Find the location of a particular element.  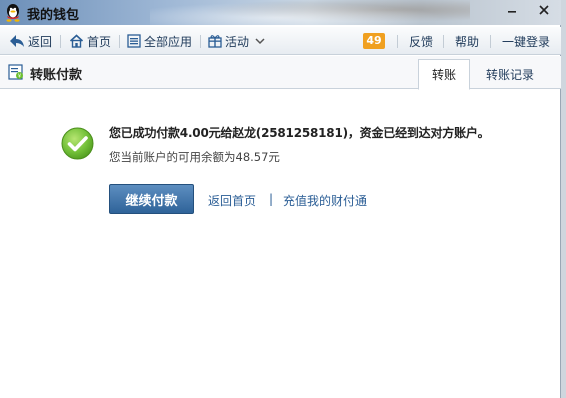

activity-label: 活动 is located at coordinates (237, 41).